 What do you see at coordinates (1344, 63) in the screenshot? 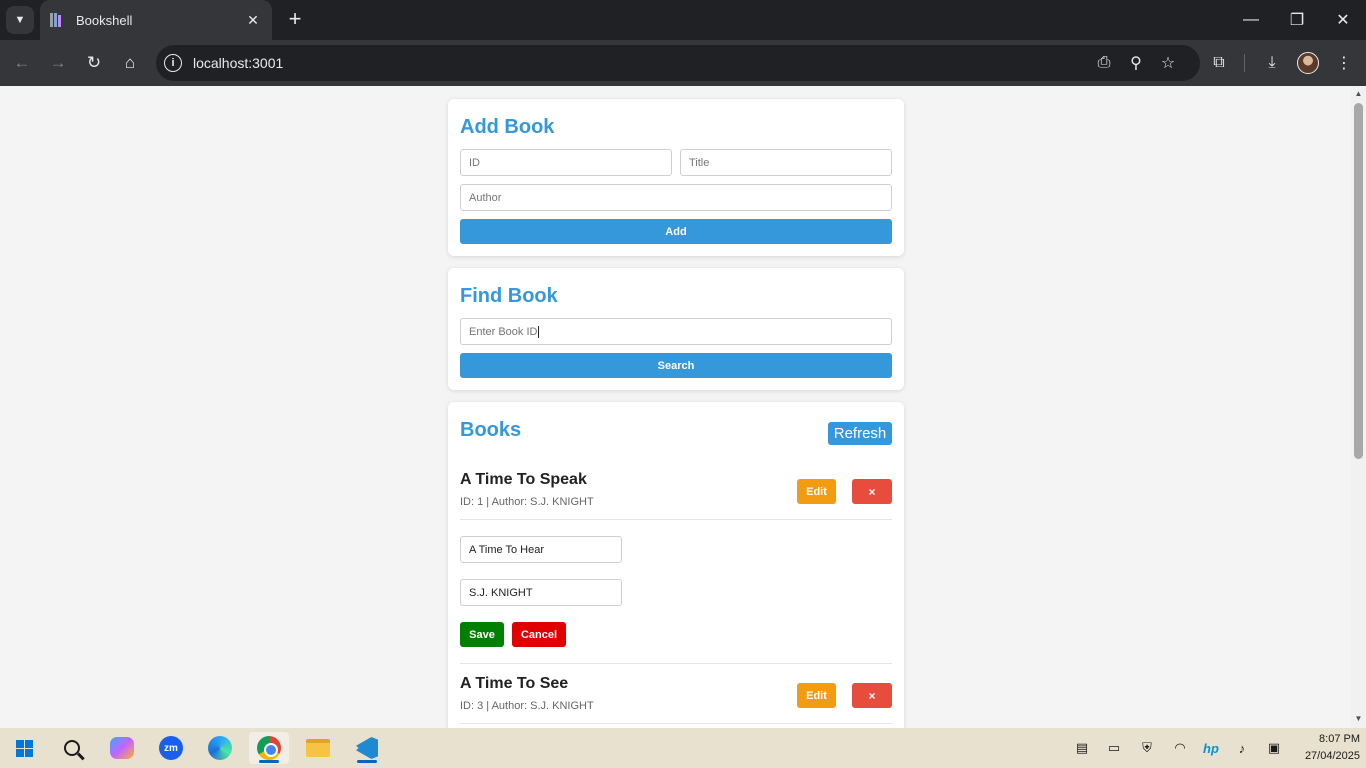
I see `more-menu-icon: ⋮` at bounding box center [1344, 63].